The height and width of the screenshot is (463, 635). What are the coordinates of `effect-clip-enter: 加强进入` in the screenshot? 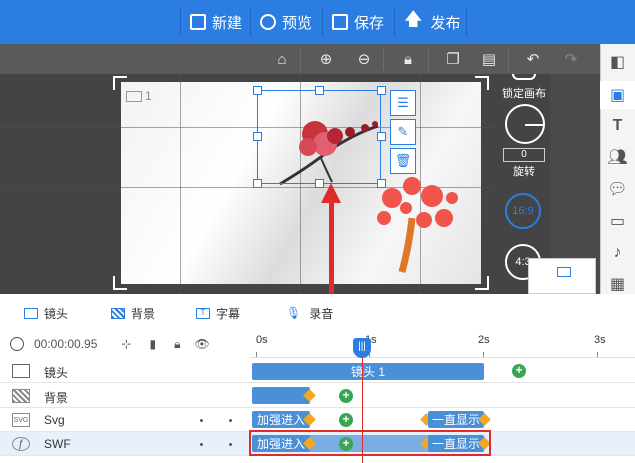 It's located at (281, 419).